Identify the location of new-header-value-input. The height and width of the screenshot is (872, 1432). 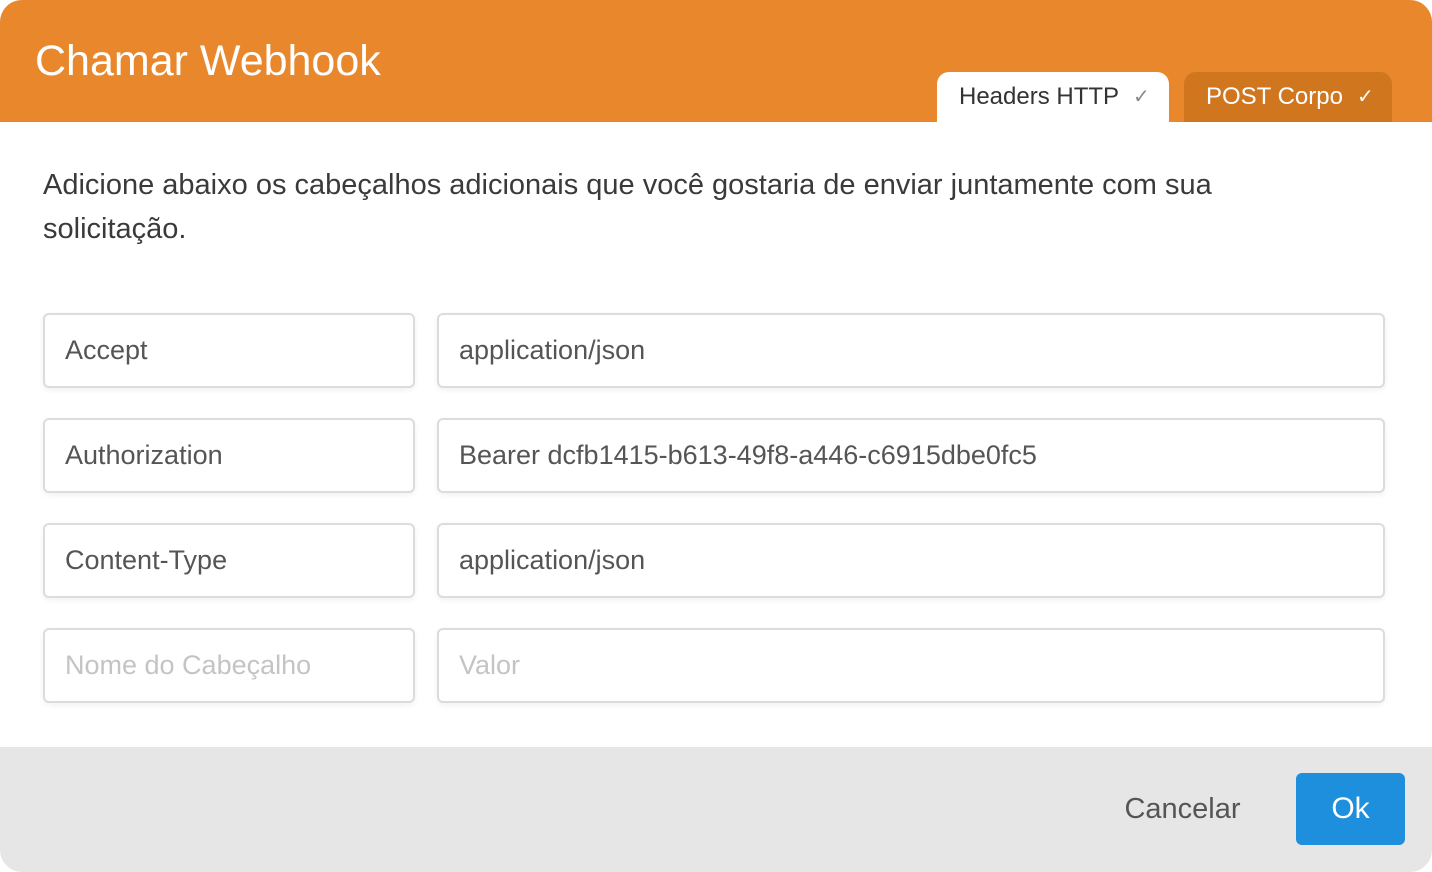
(911, 665).